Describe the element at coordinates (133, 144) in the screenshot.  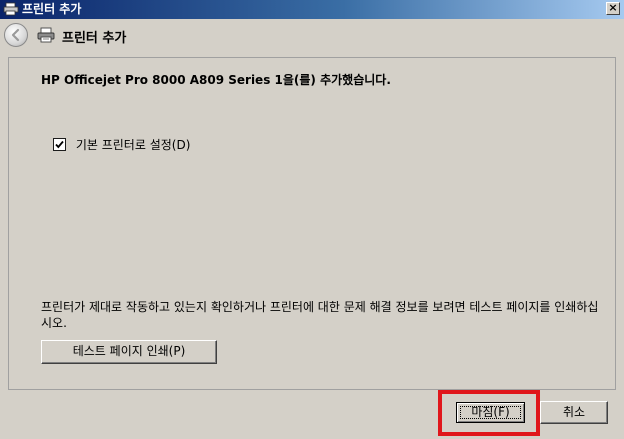
I see `default-printer-label: 기본 프린터로 설정(D)` at that location.